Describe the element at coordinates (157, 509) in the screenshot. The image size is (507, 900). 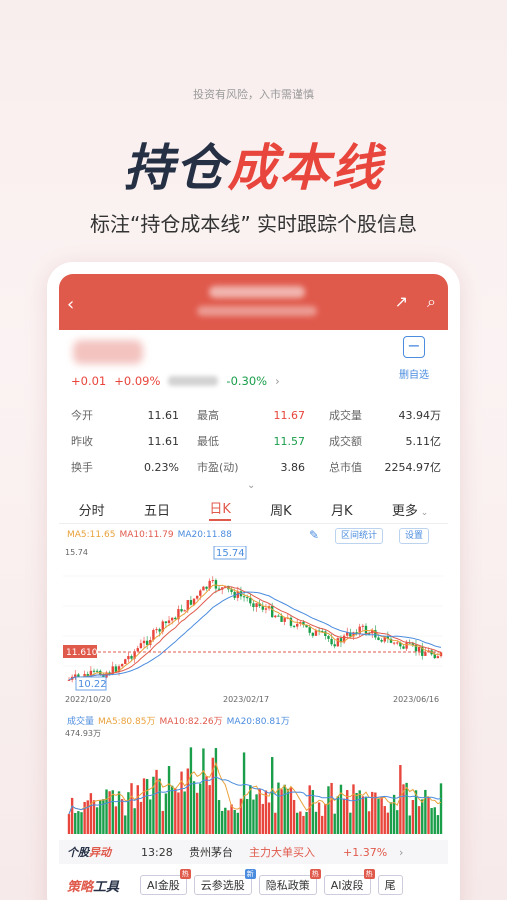
I see `tab-five-day: 五日` at that location.